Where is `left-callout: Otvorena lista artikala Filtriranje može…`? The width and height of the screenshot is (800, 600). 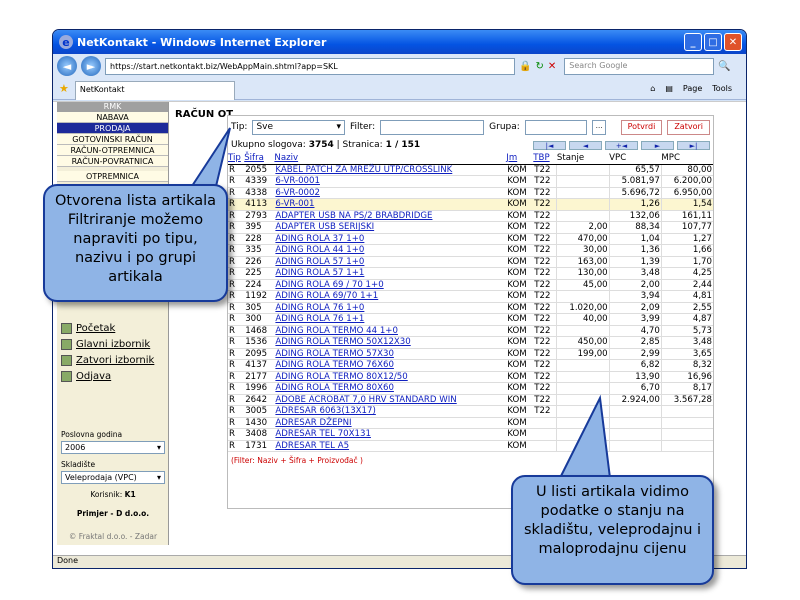 left-callout: Otvorena lista artikala Filtriranje može… is located at coordinates (135, 243).